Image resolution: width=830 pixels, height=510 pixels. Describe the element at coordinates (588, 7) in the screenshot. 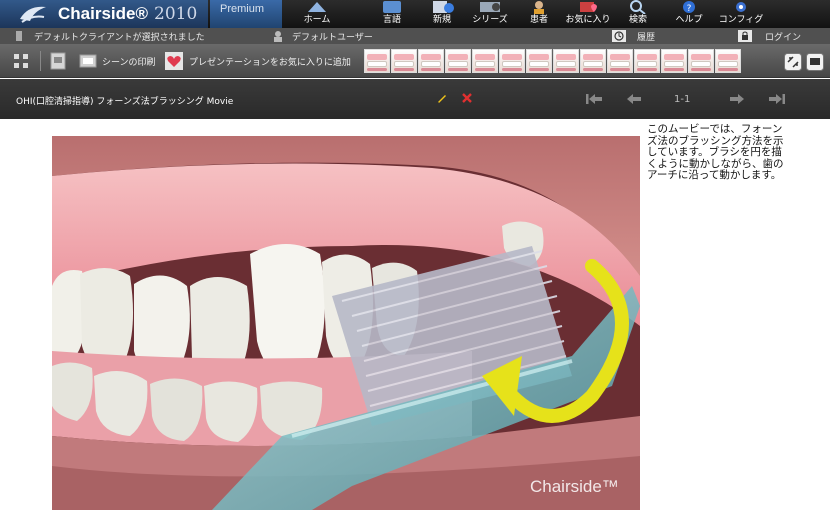

I see `favorites-icon` at that location.